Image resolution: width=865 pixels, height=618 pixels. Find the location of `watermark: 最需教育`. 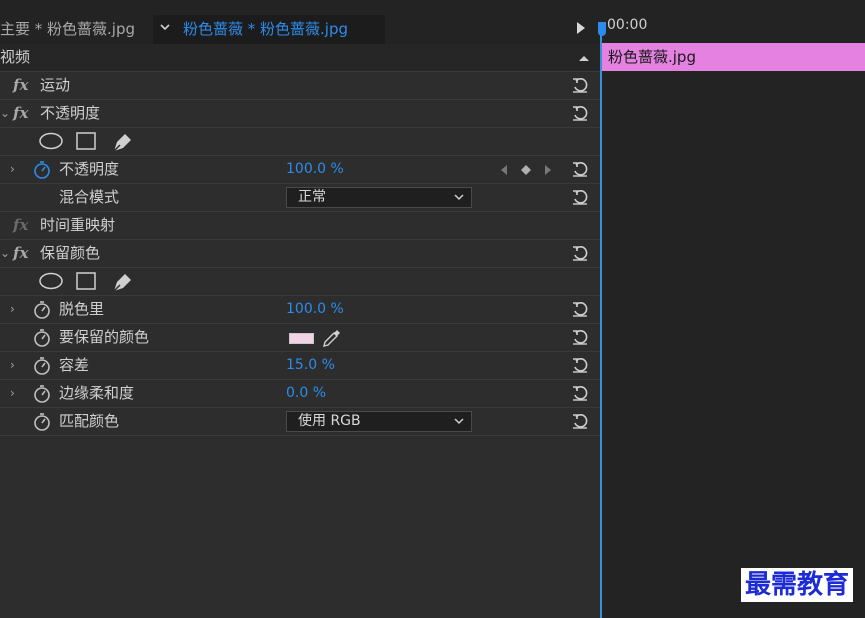

watermark: 最需教育 is located at coordinates (797, 585).